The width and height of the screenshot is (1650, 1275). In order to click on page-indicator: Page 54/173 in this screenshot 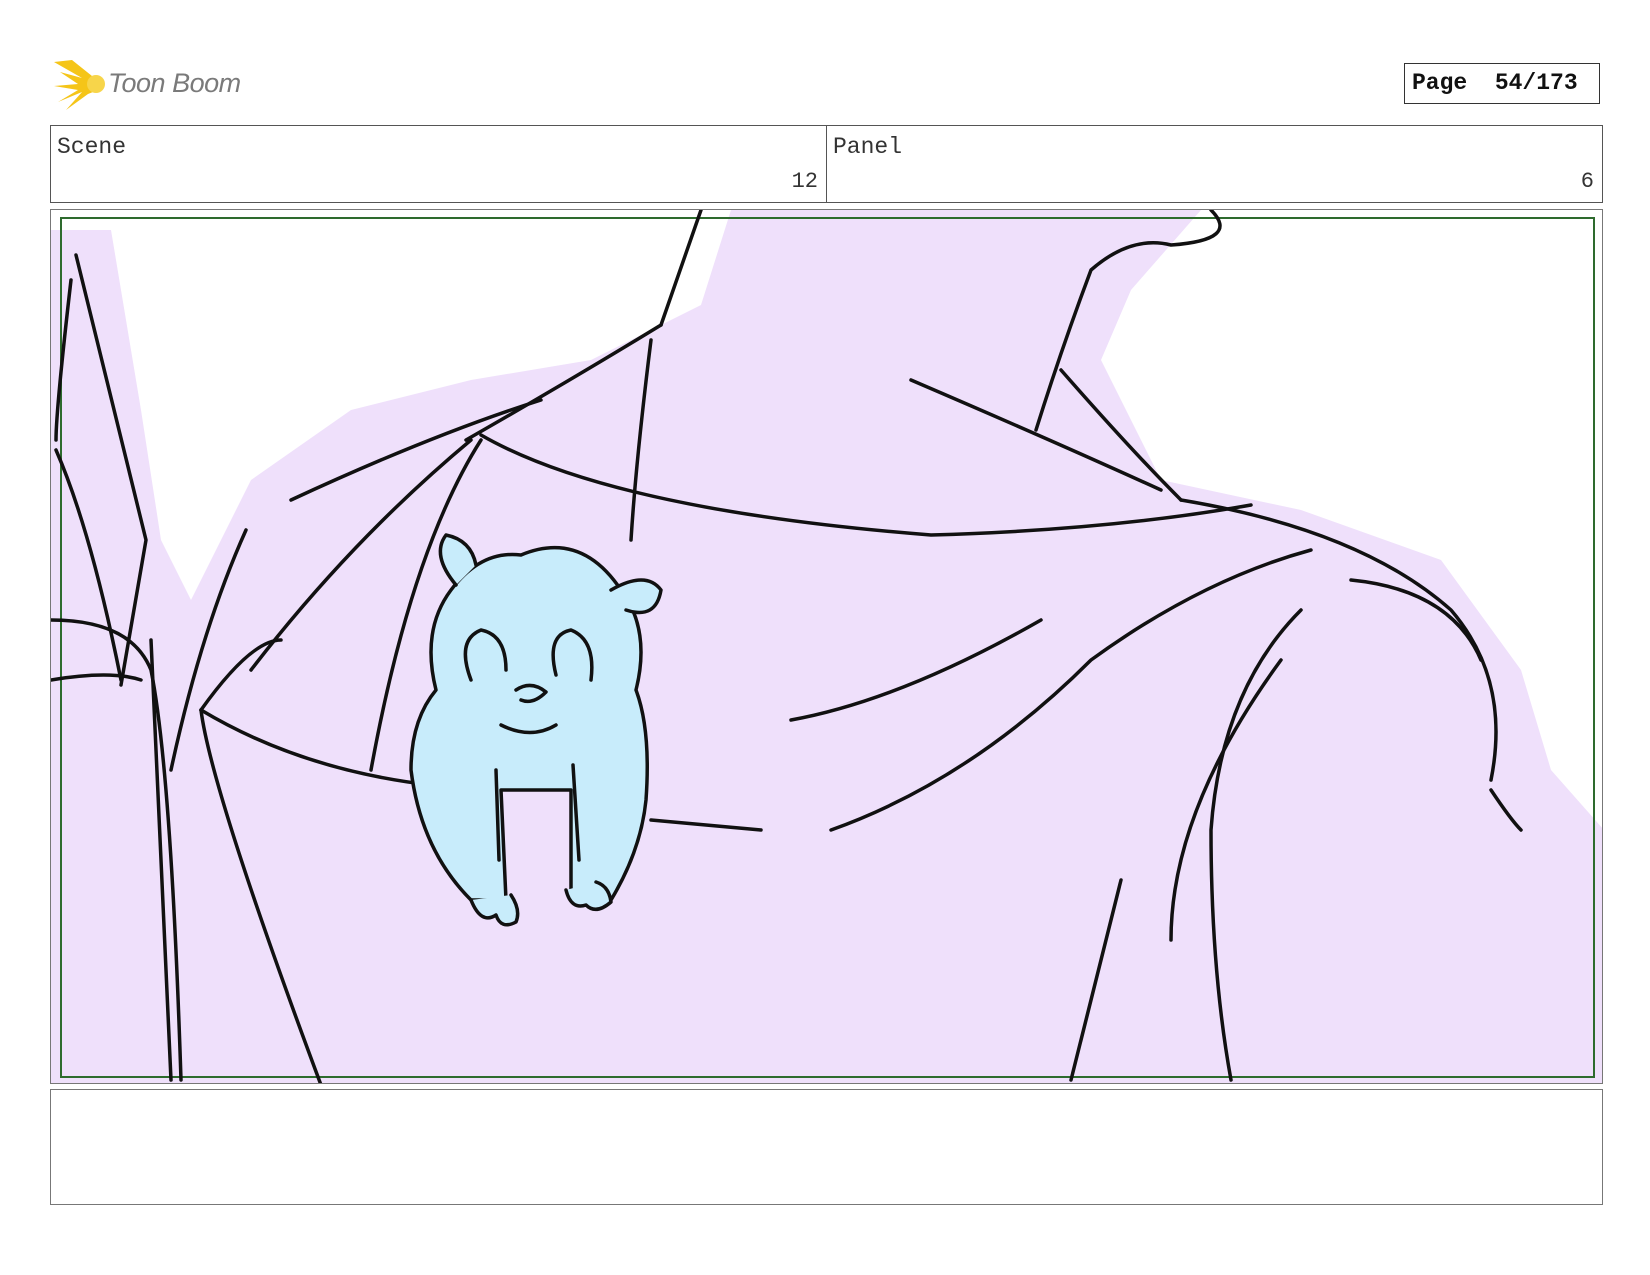, I will do `click(1502, 83)`.